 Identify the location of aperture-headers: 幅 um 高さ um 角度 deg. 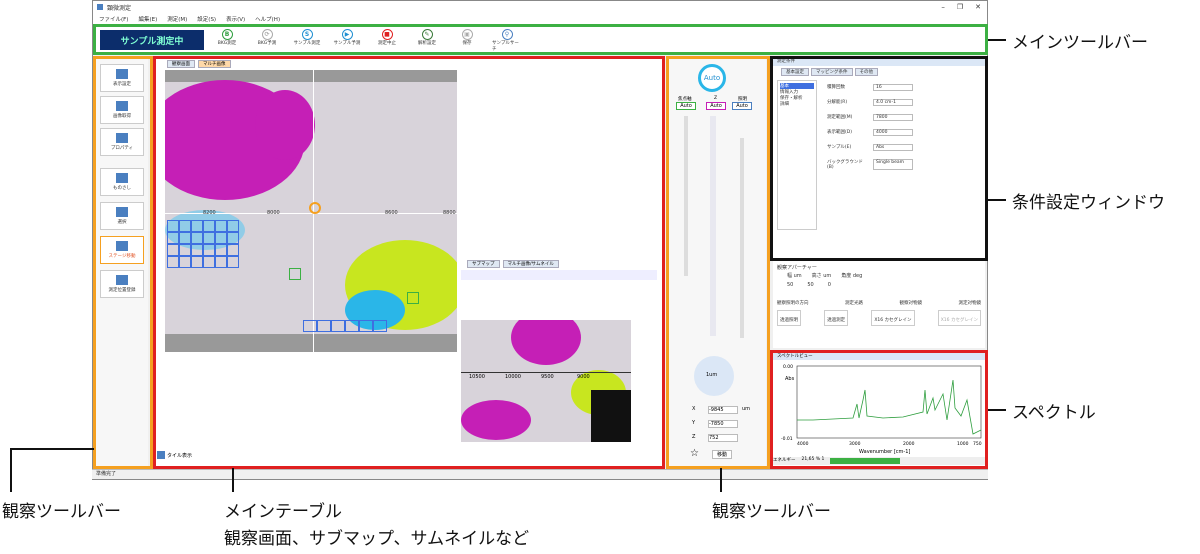
(824, 275).